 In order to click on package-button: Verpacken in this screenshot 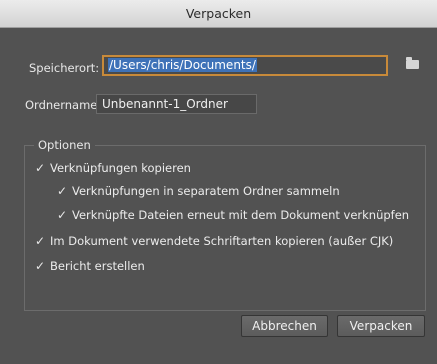, I will do `click(381, 326)`.